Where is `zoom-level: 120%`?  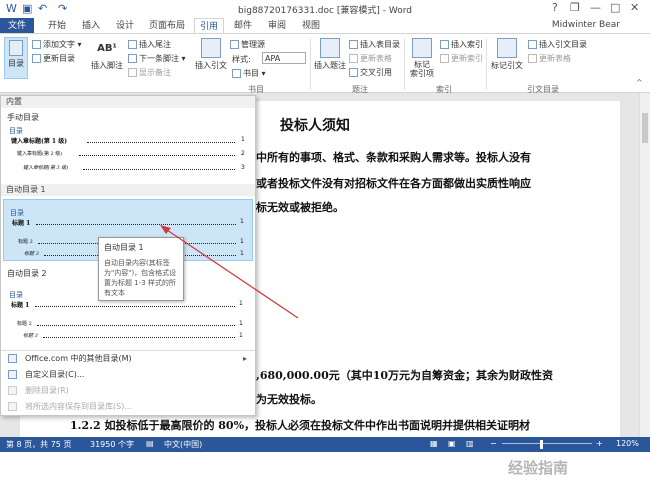
zoom-level: 120% is located at coordinates (627, 443).